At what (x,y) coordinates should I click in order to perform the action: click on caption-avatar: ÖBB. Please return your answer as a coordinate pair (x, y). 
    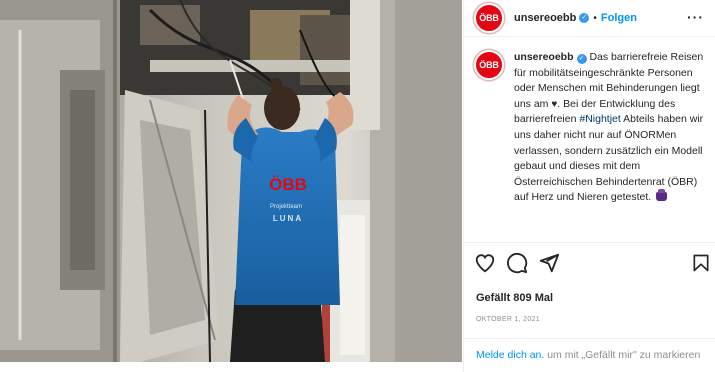
    Looking at the image, I should click on (489, 65).